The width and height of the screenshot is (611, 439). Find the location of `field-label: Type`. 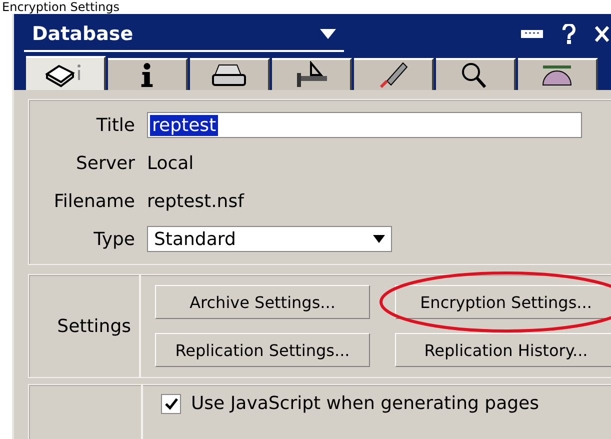

field-label: Type is located at coordinates (114, 240).